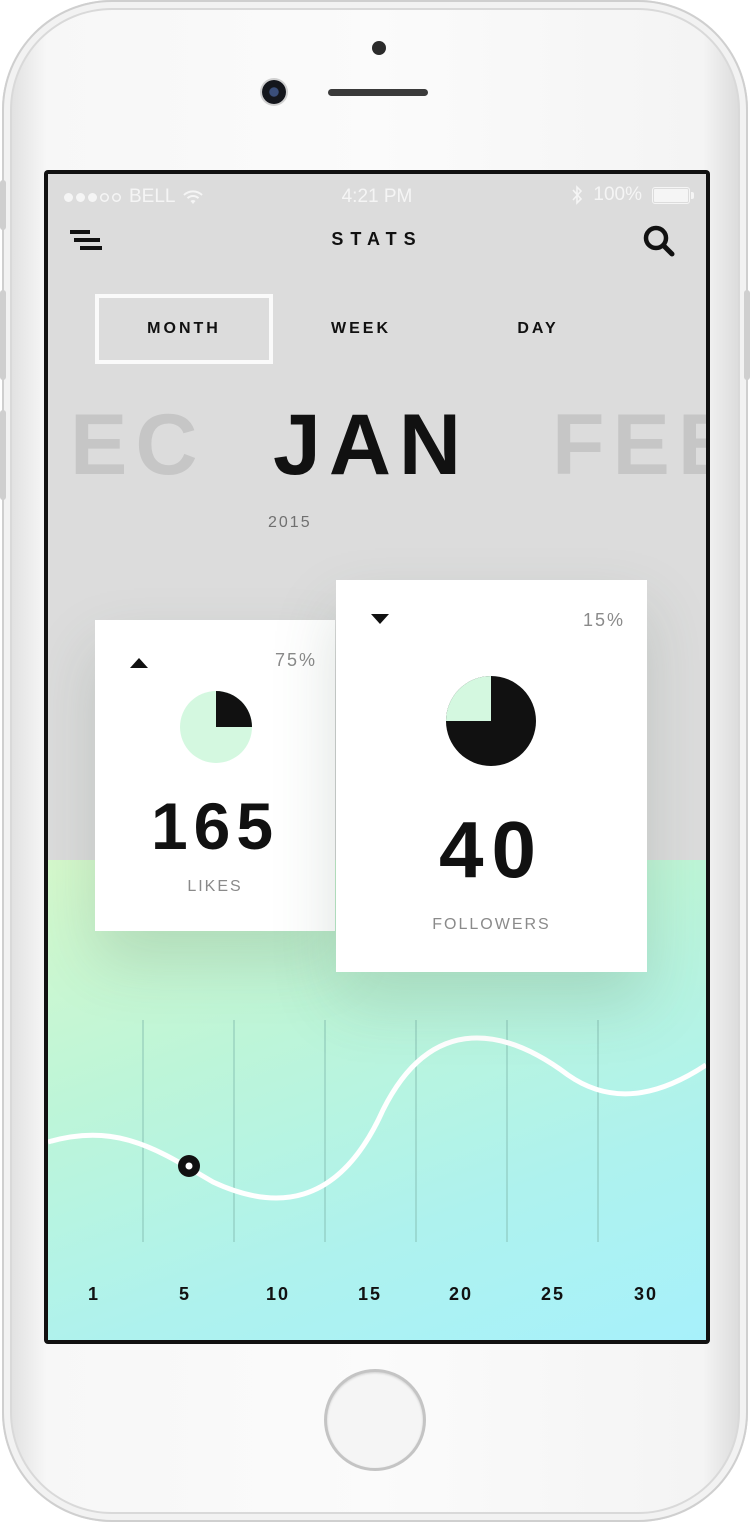 Image resolution: width=750 pixels, height=1524 pixels. What do you see at coordinates (215, 775) in the screenshot?
I see `likes-card: 75% 165 LIKES` at bounding box center [215, 775].